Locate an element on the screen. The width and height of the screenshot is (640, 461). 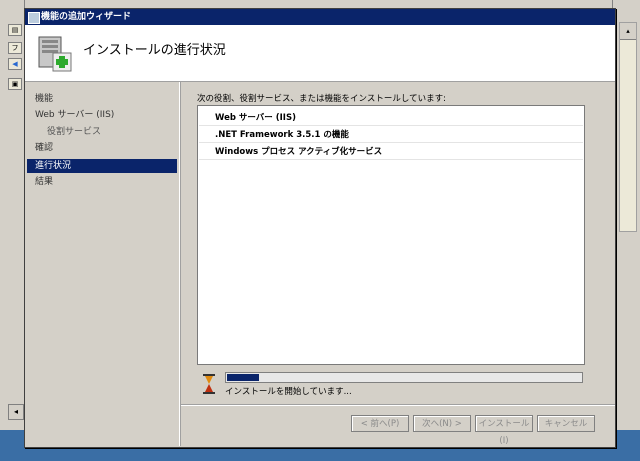
next-button: 次へ(N) > is located at coordinates (442, 423).